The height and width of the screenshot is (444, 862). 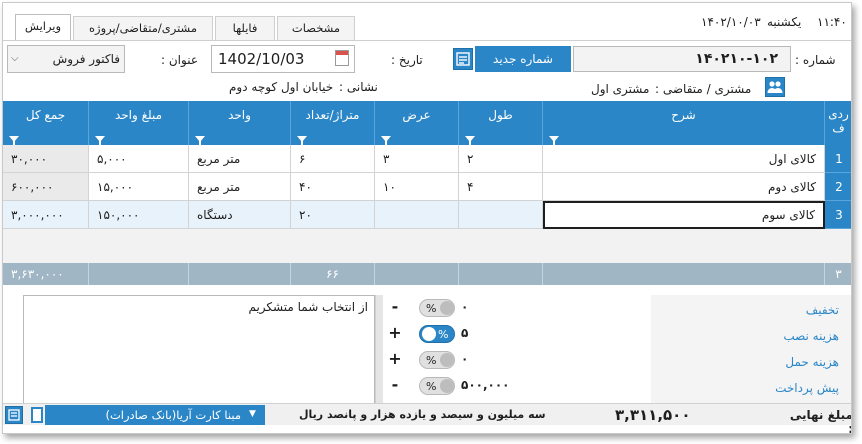 What do you see at coordinates (684, 123) in the screenshot?
I see `column-description-header: شرح` at bounding box center [684, 123].